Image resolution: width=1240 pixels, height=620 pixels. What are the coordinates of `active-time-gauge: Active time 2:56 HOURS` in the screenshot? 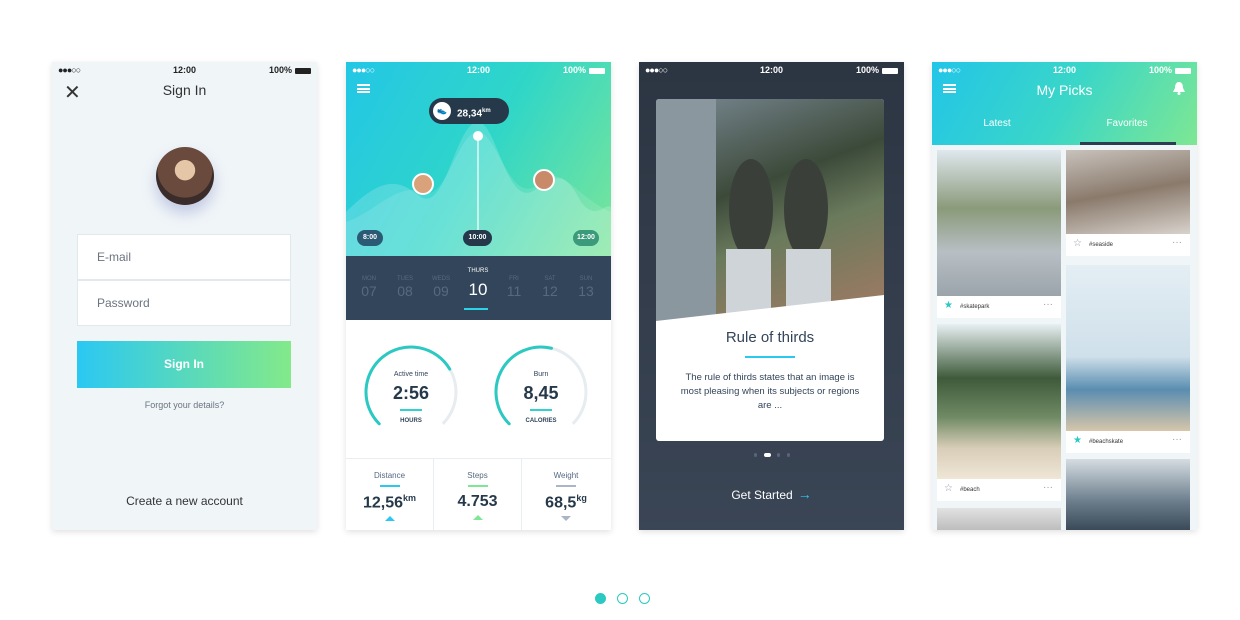 It's located at (411, 392).